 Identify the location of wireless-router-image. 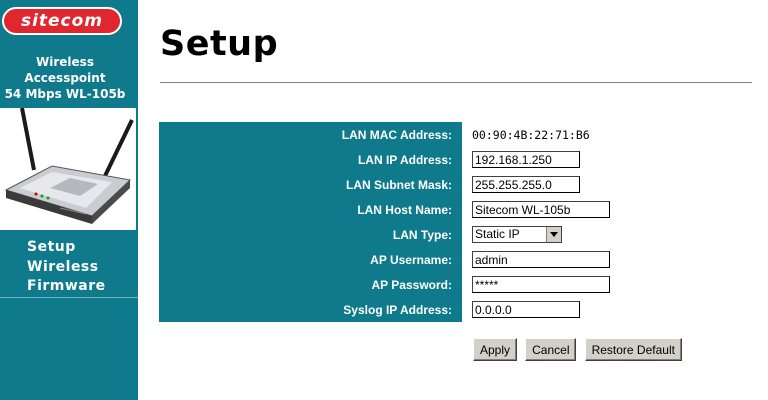
(68, 168).